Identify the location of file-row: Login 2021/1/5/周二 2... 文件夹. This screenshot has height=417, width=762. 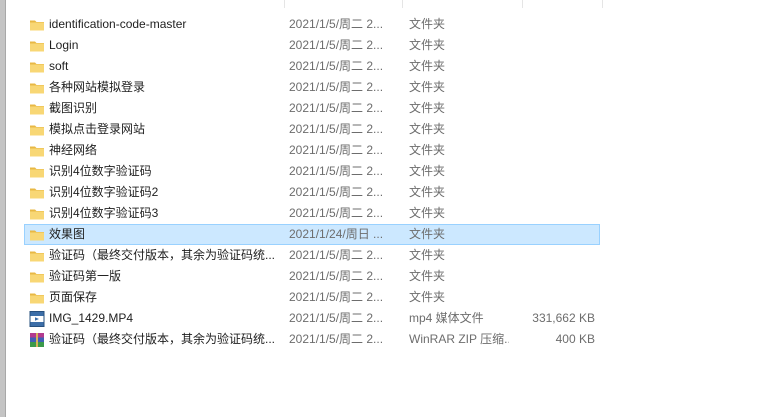
(312, 45).